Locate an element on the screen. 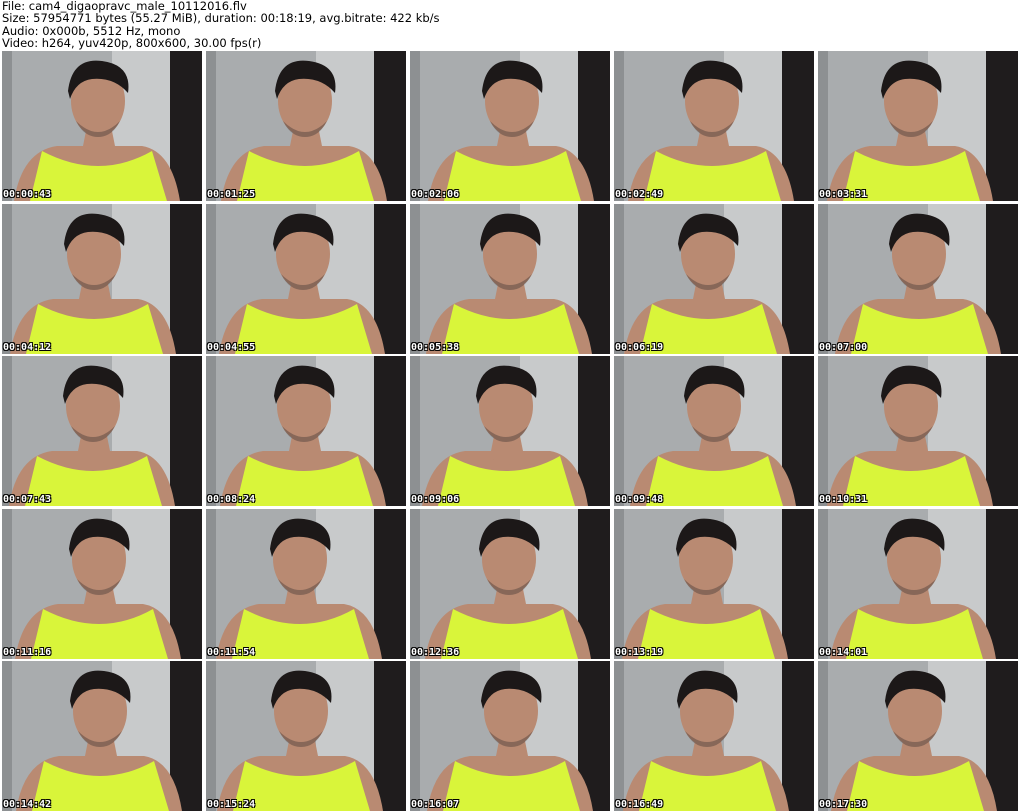 The image size is (1024, 811). frame-timestamp: 00:11:16 is located at coordinates (27, 652).